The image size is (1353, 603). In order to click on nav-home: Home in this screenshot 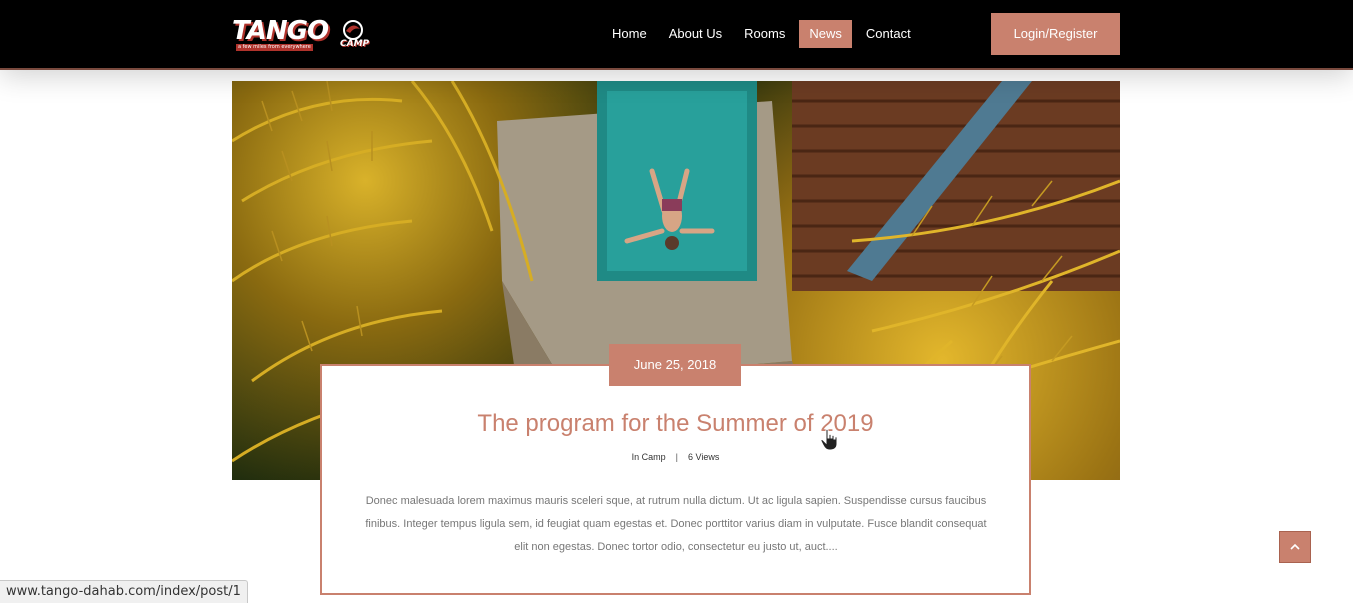, I will do `click(629, 34)`.